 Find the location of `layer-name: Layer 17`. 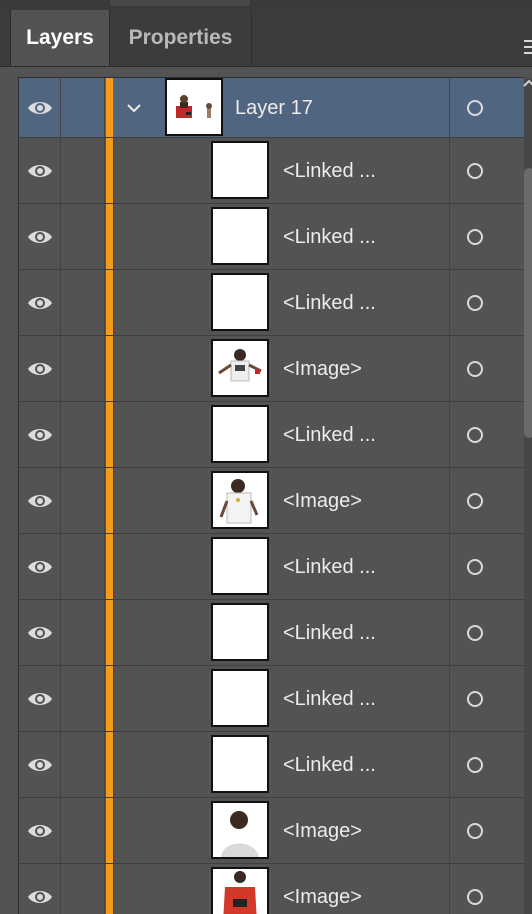

layer-name: Layer 17 is located at coordinates (274, 108).